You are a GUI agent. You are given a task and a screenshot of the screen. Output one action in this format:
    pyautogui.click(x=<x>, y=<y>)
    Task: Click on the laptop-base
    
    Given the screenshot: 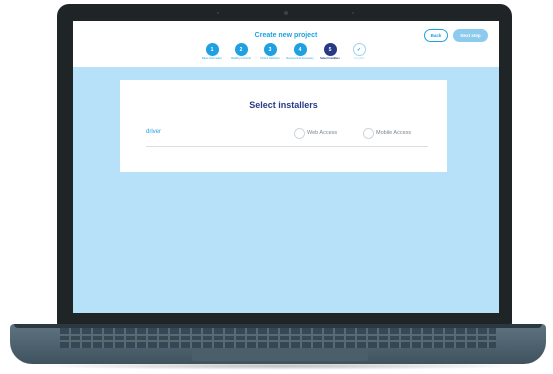 What is the action you would take?
    pyautogui.click(x=278, y=344)
    